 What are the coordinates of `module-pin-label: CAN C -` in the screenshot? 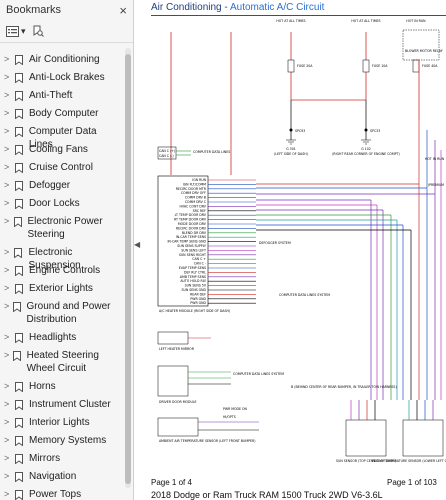 It's located at (200, 264).